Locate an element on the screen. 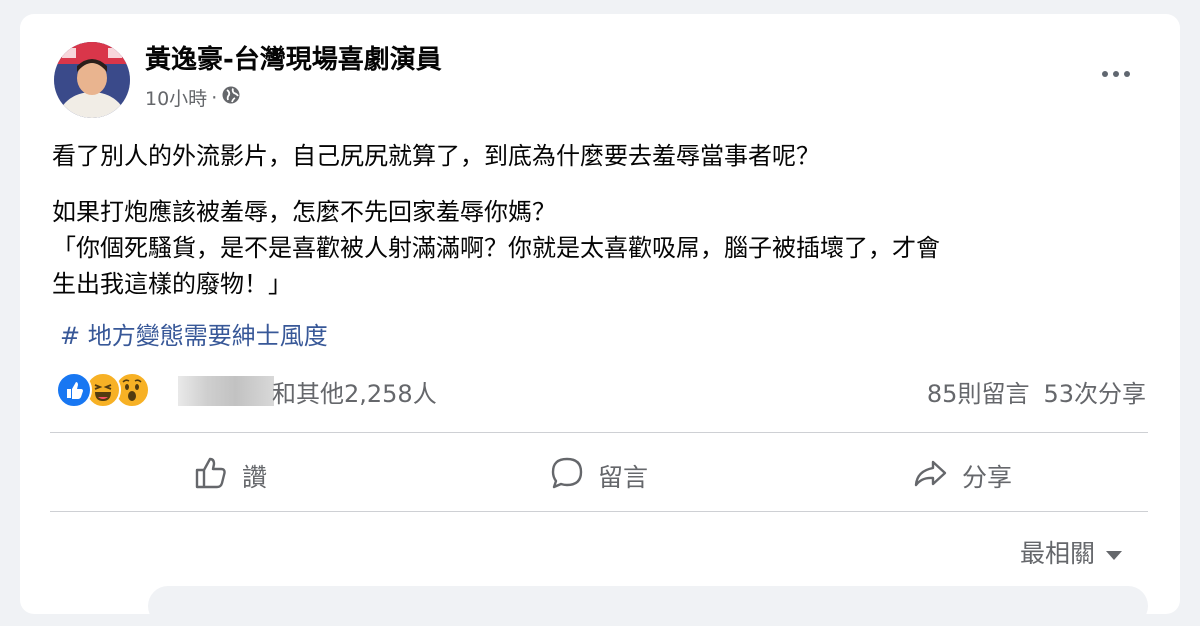 The image size is (1200, 626). hashtag-link: # 地方變態需要紳士風度 is located at coordinates (194, 333).